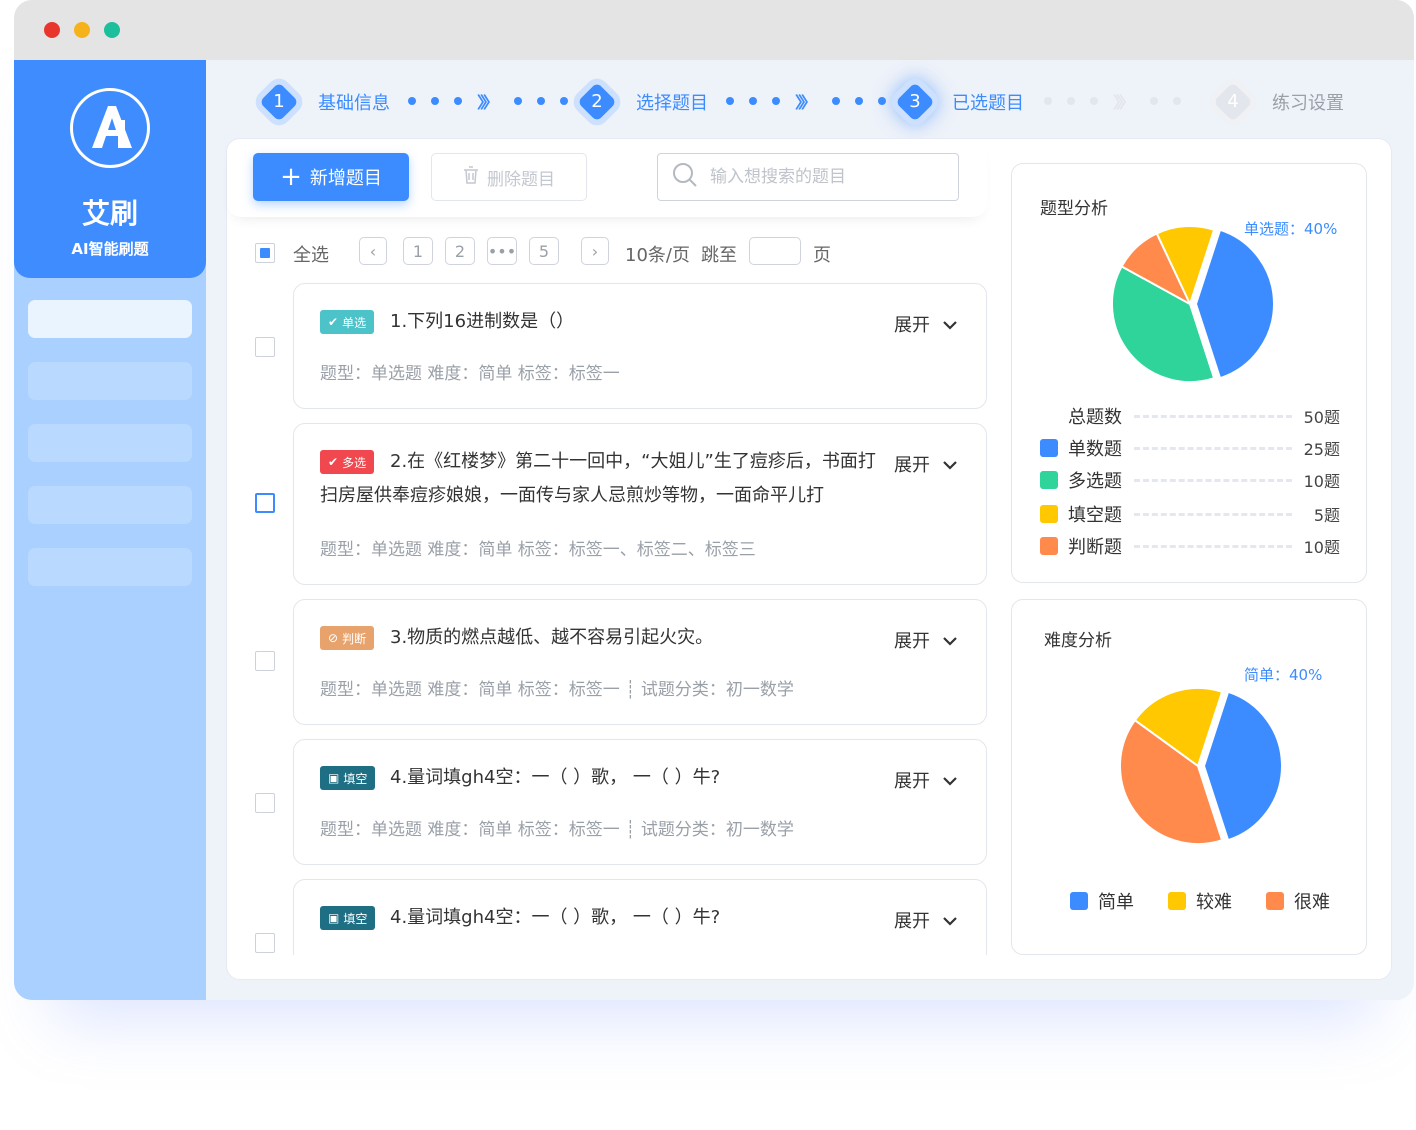 This screenshot has width=1416, height=1130. What do you see at coordinates (1190, 546) in the screenshot?
I see `legend-row: 判断题 10题` at bounding box center [1190, 546].